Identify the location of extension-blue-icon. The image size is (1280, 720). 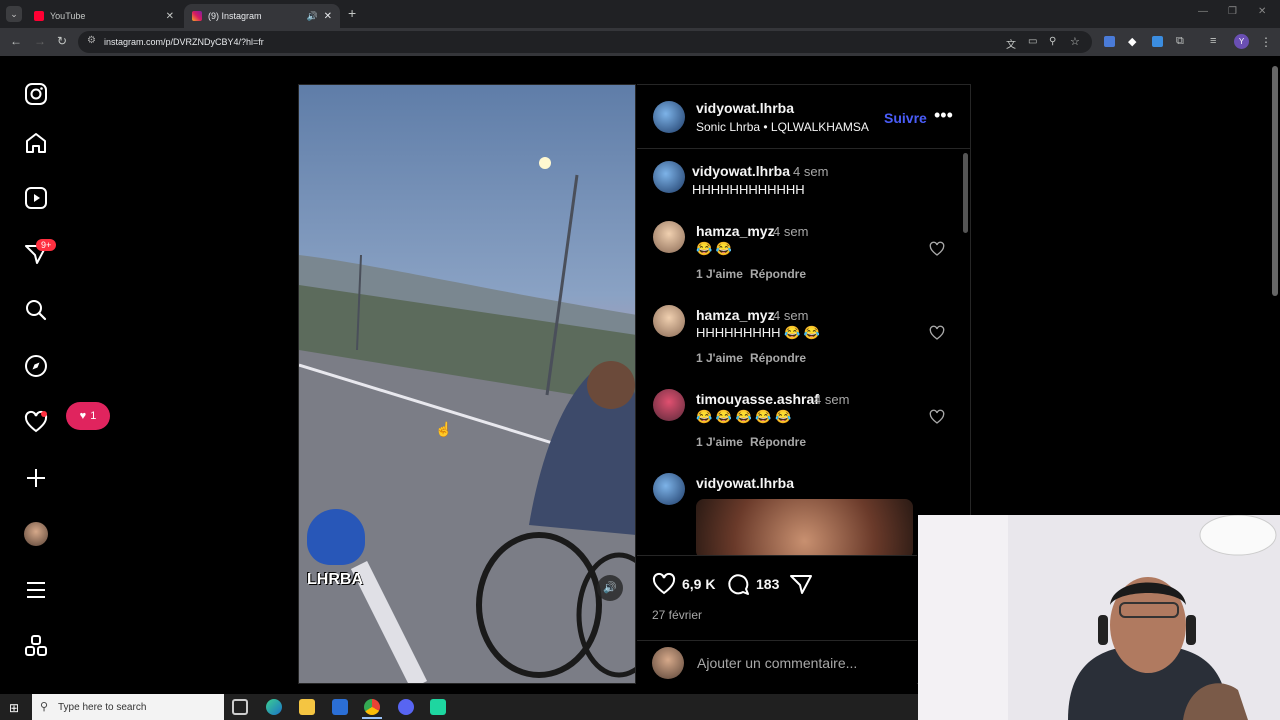
(1157, 41).